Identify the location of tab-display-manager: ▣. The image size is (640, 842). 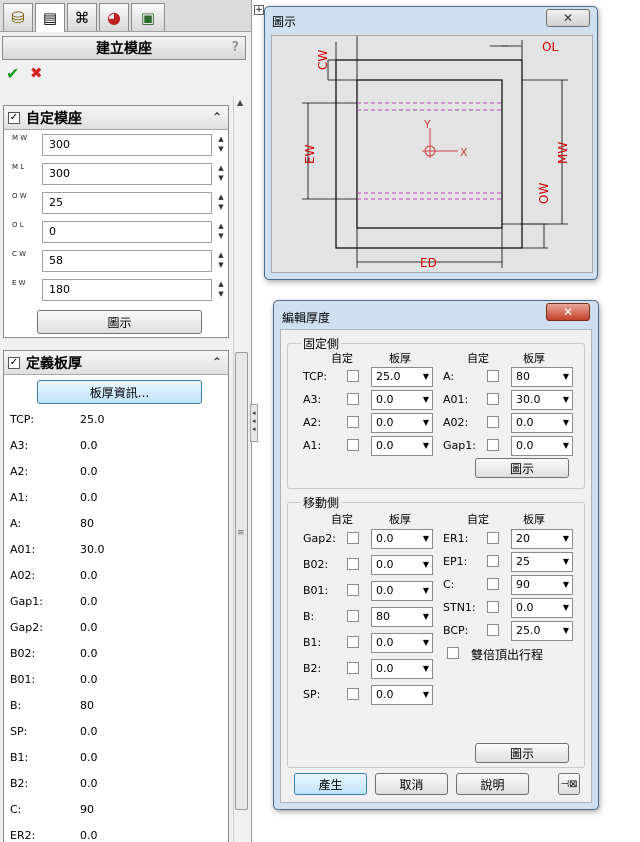
(148, 17).